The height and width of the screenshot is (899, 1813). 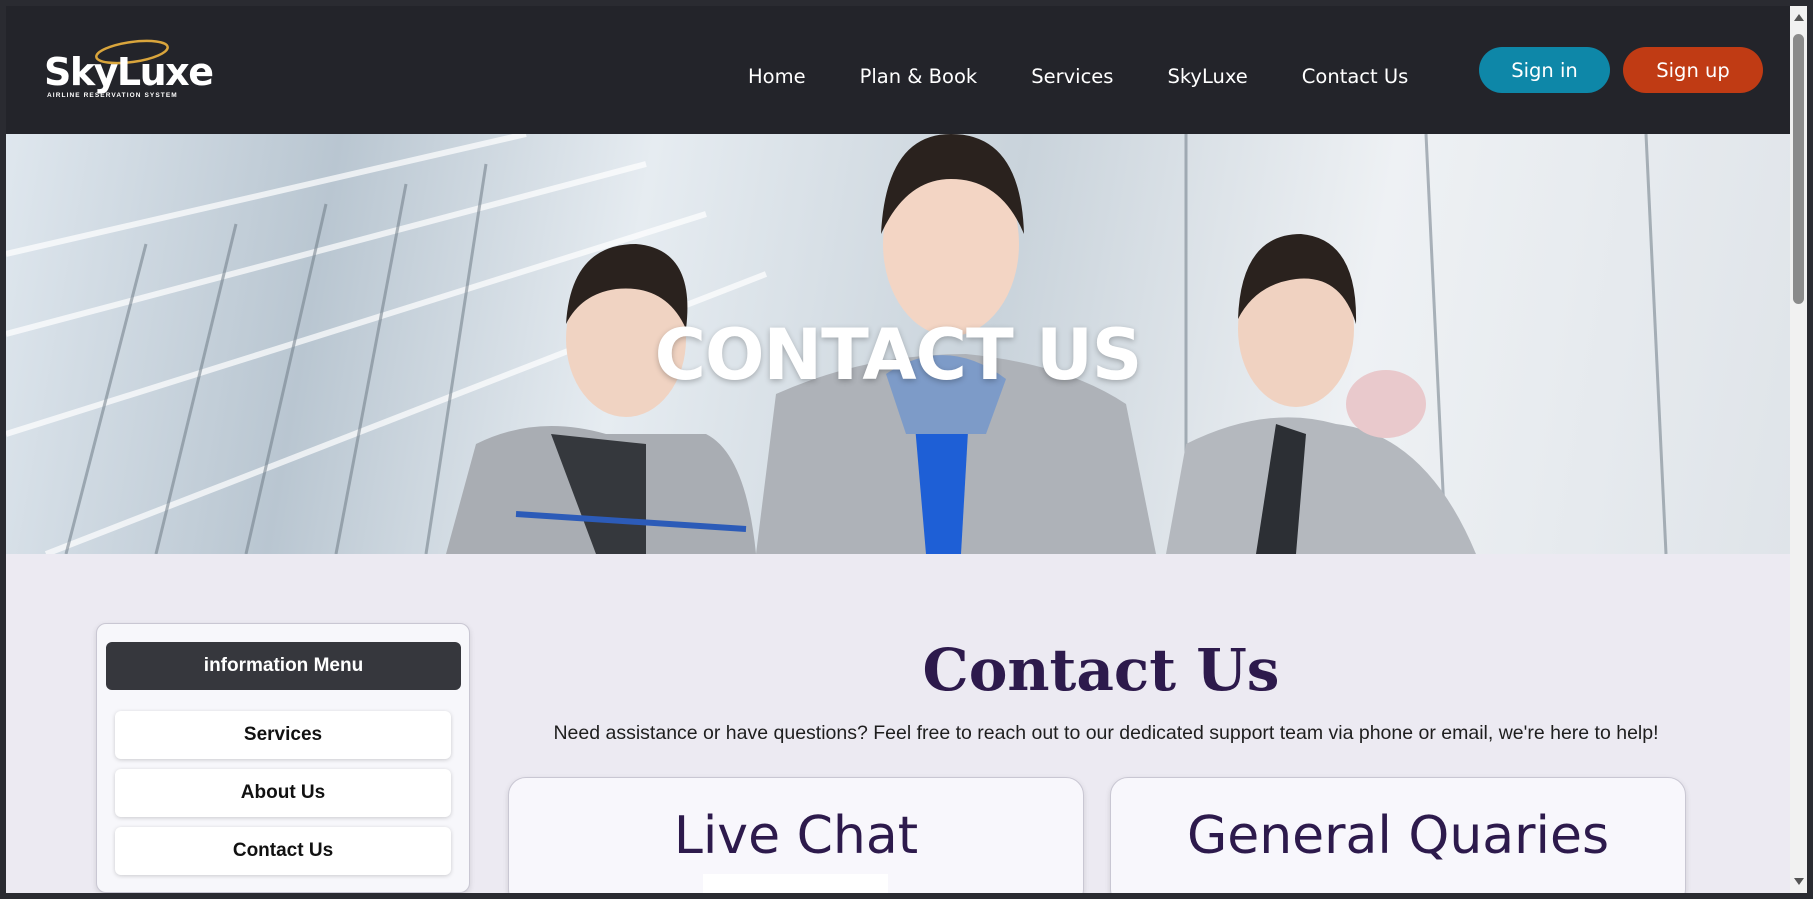 I want to click on sign-up-button: Sign up, so click(x=1693, y=70).